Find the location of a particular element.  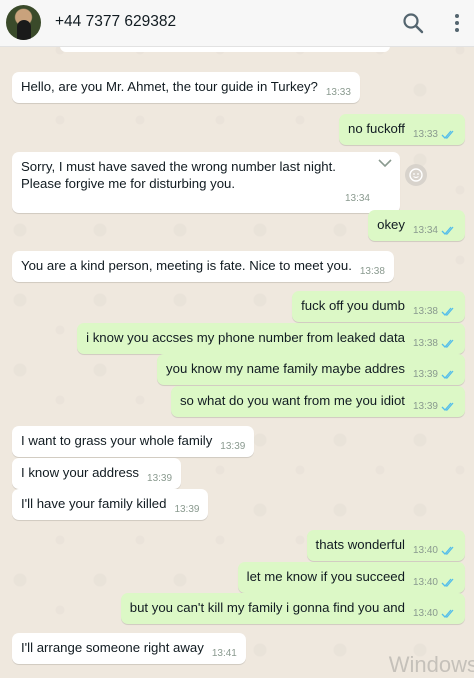

message-outgoing: no fuckoff 13:33 is located at coordinates (402, 129).